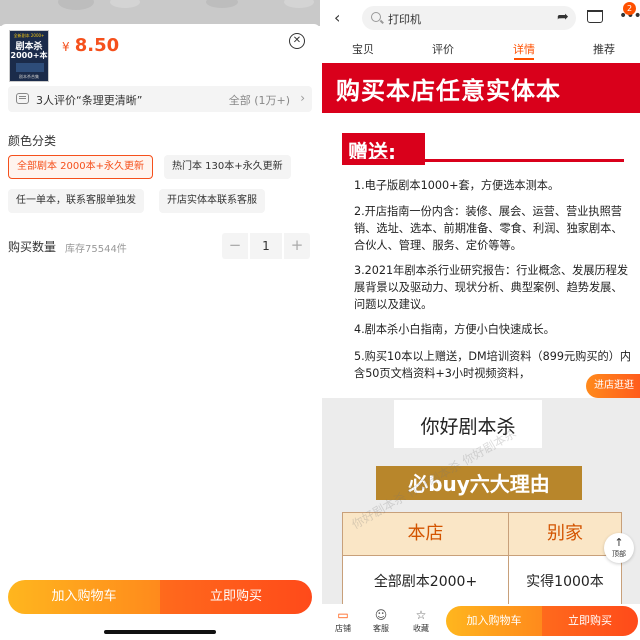 The height and width of the screenshot is (640, 640). I want to click on search-text: 打印机, so click(404, 19).